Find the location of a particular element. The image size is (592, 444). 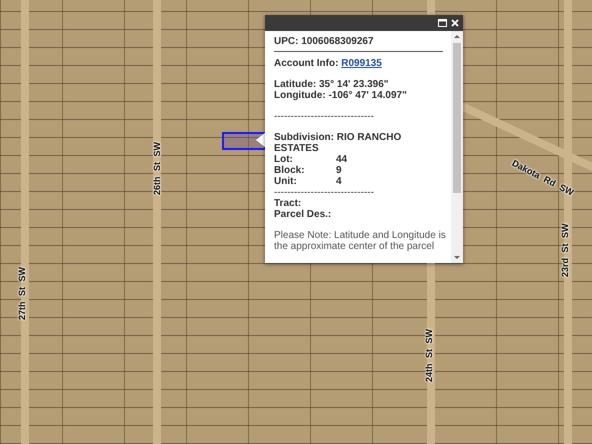

field-label: Block: is located at coordinates (290, 170).